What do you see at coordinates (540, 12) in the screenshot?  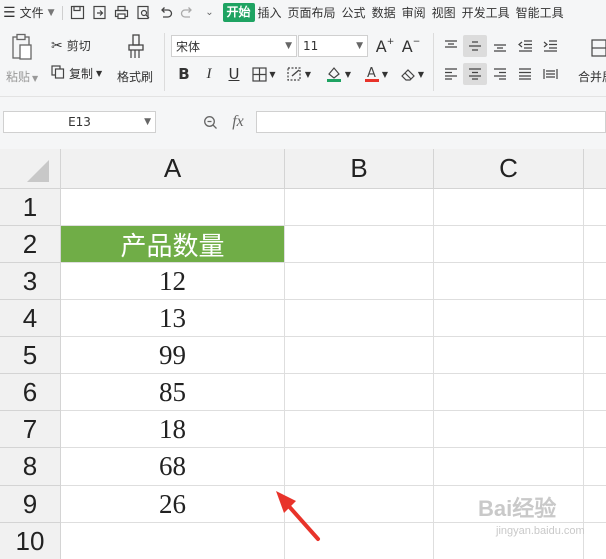 I see `tab-smart-tools: 智能工具` at bounding box center [540, 12].